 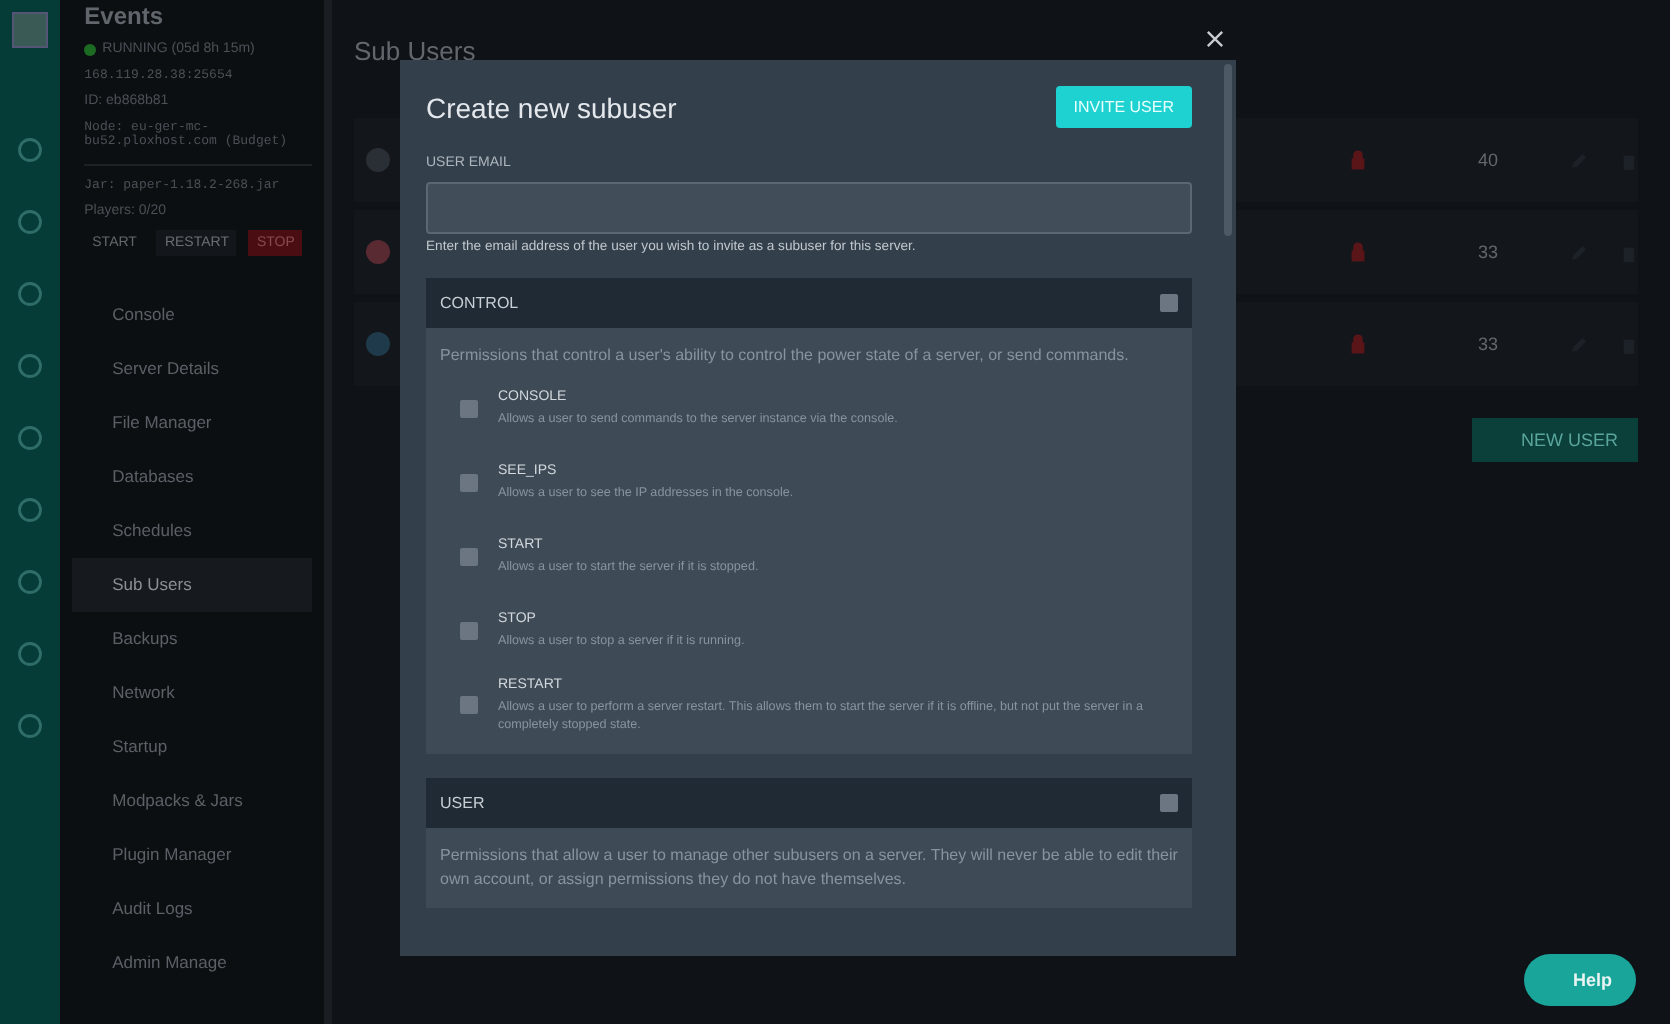 What do you see at coordinates (192, 639) in the screenshot?
I see `nav-item: Backups` at bounding box center [192, 639].